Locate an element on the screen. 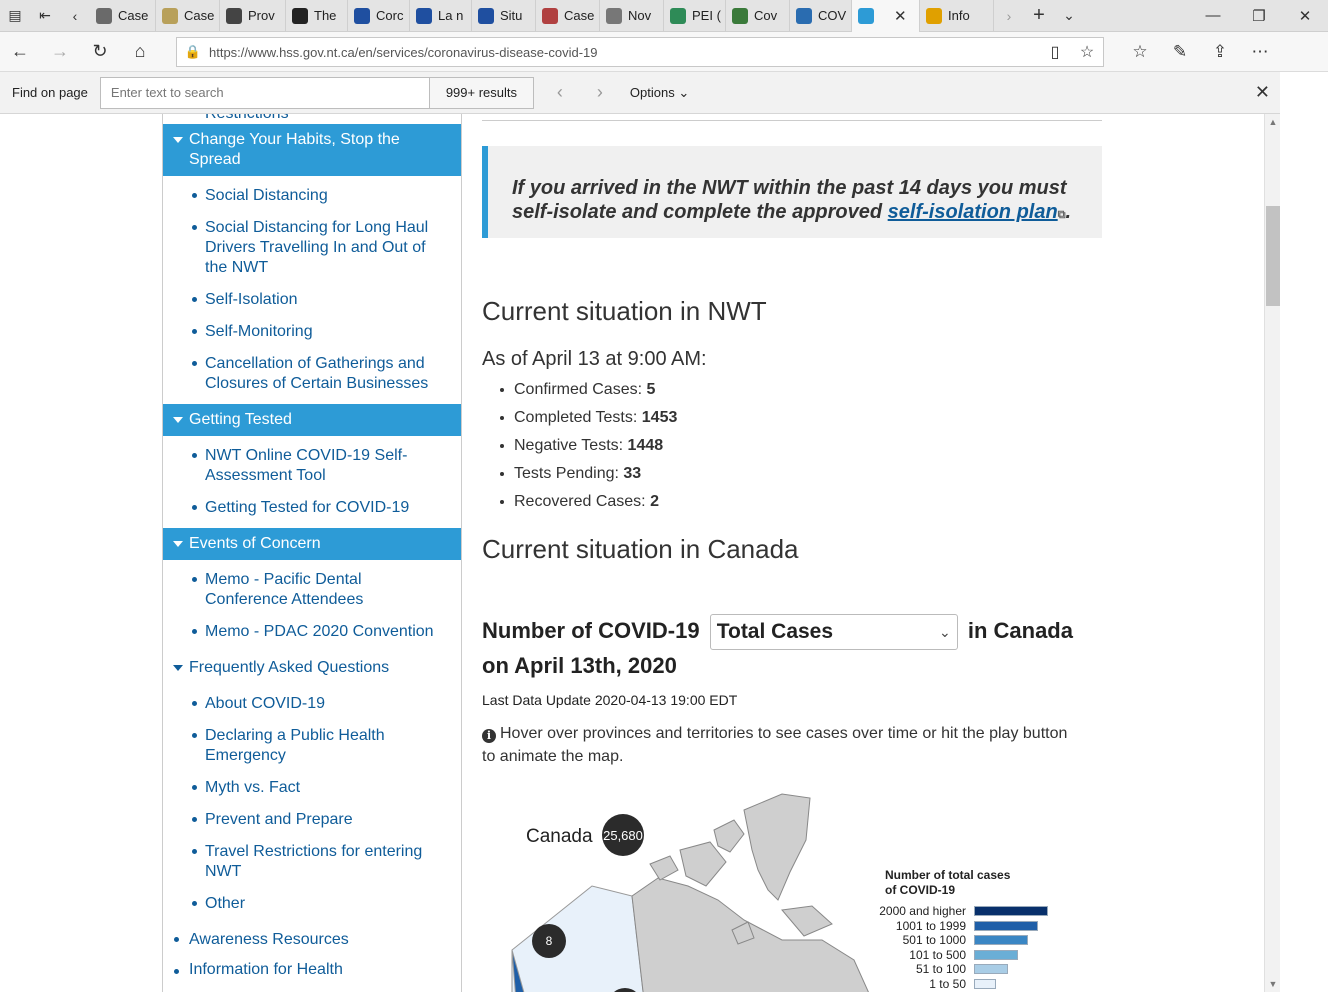 The width and height of the screenshot is (1328, 992). sidebar-item: Social Distancing is located at coordinates (312, 196).